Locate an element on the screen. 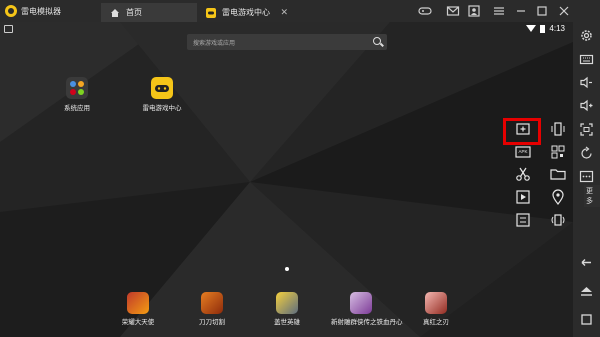  desktop-app-game-center: 雷电游戏中心 is located at coordinates (162, 94).